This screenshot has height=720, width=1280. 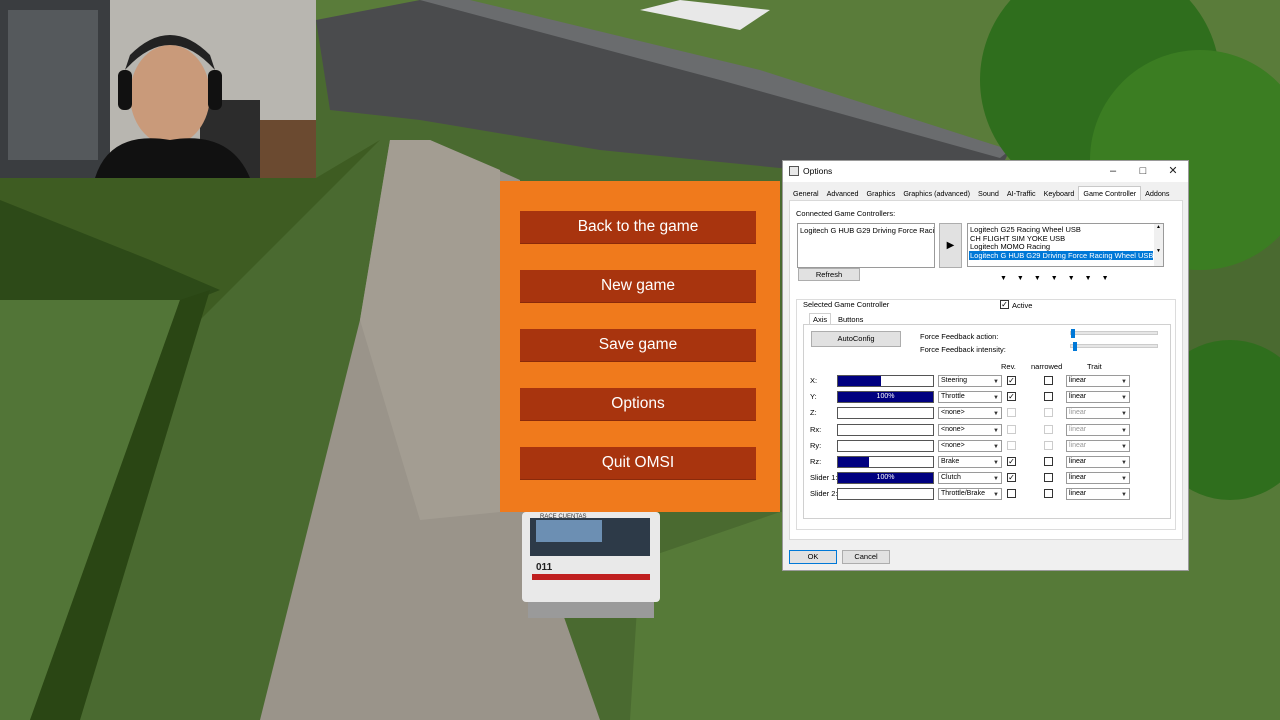 What do you see at coordinates (1110, 193) in the screenshot?
I see `tab-game-controller: Game Controller` at bounding box center [1110, 193].